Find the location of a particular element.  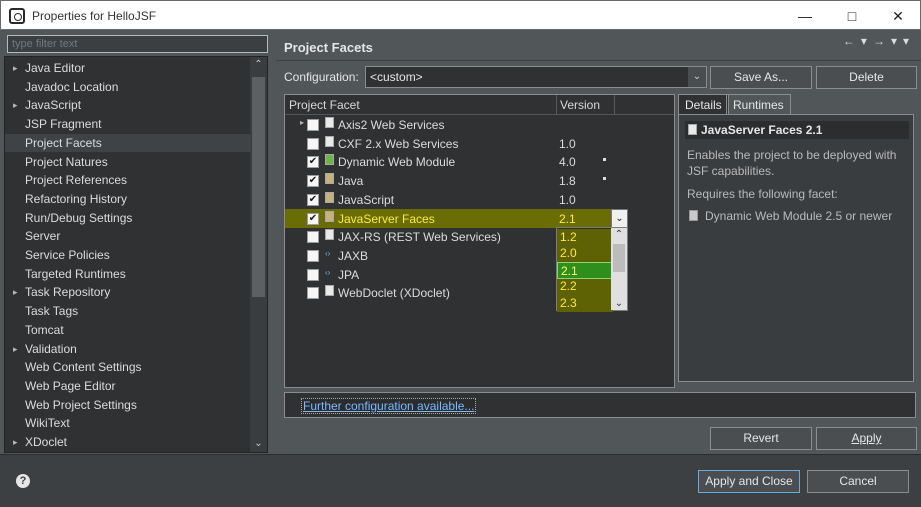

tree-scrollbar: ⌃ ⌄ is located at coordinates (258, 254).